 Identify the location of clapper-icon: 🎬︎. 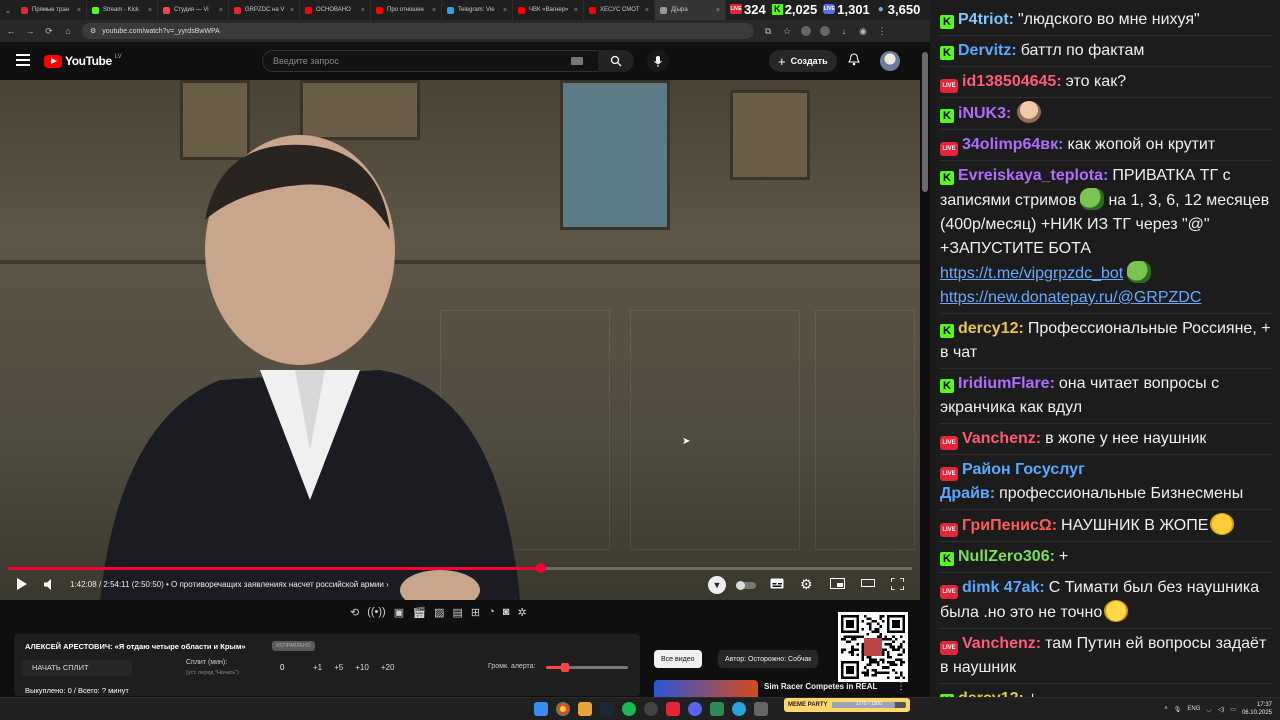
(419, 612).